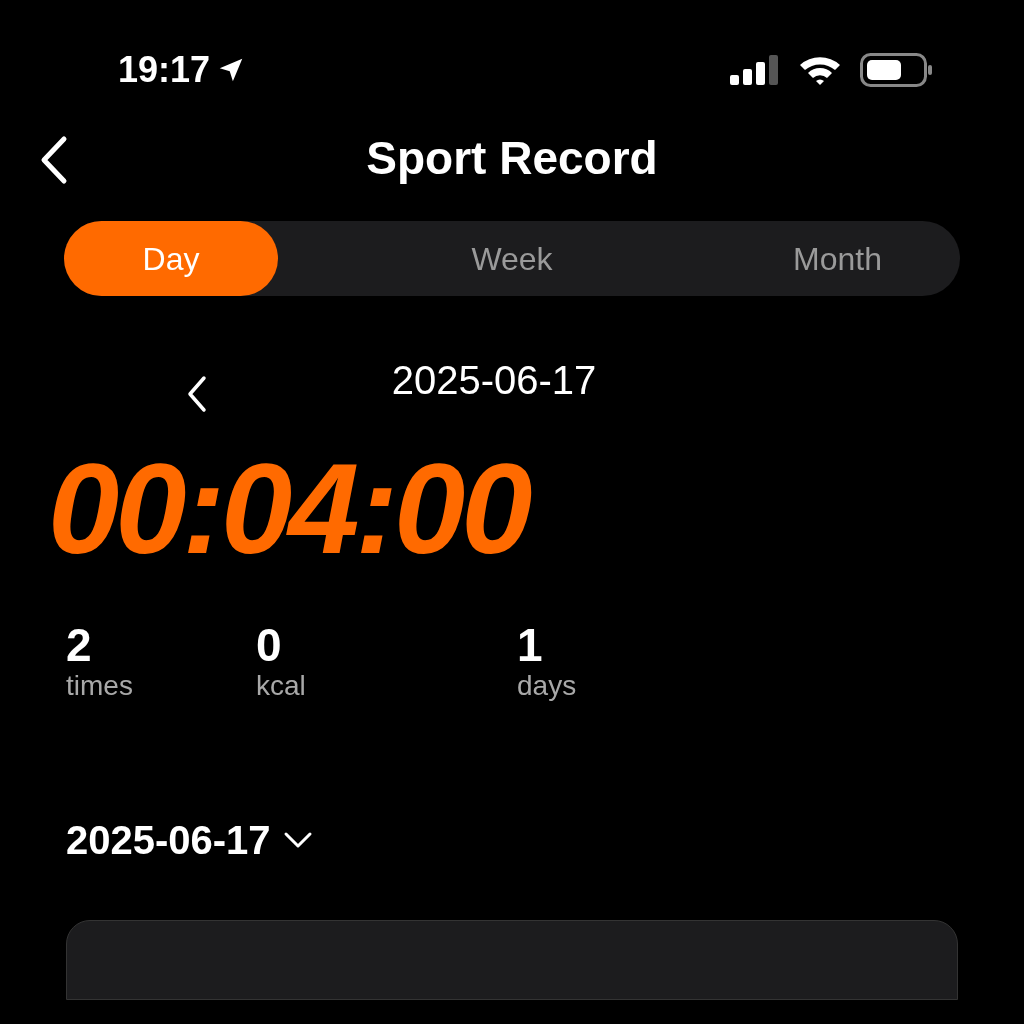  I want to click on stat-value: 2, so click(79, 645).